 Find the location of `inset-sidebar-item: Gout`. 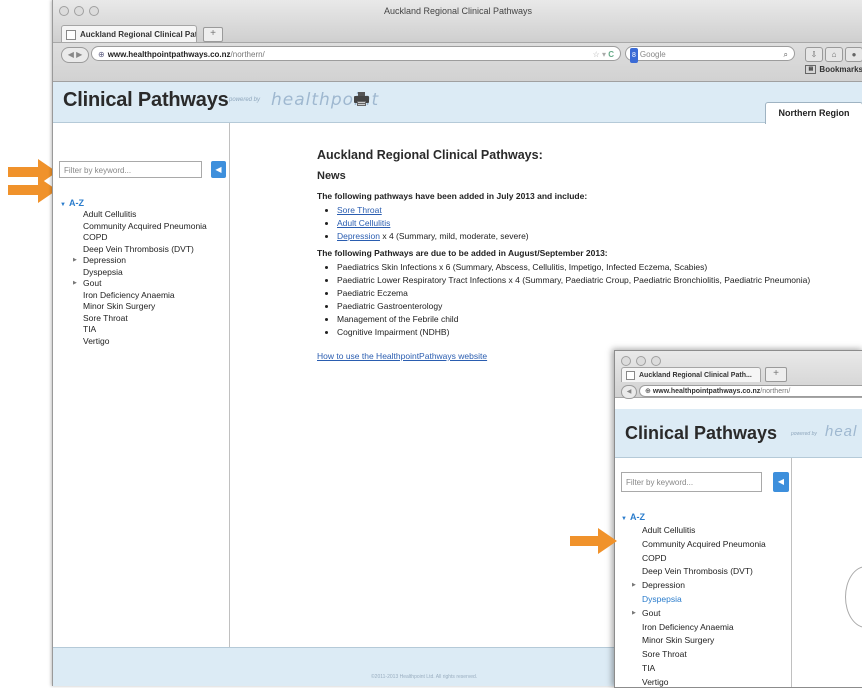

inset-sidebar-item: Gout is located at coordinates (699, 614).